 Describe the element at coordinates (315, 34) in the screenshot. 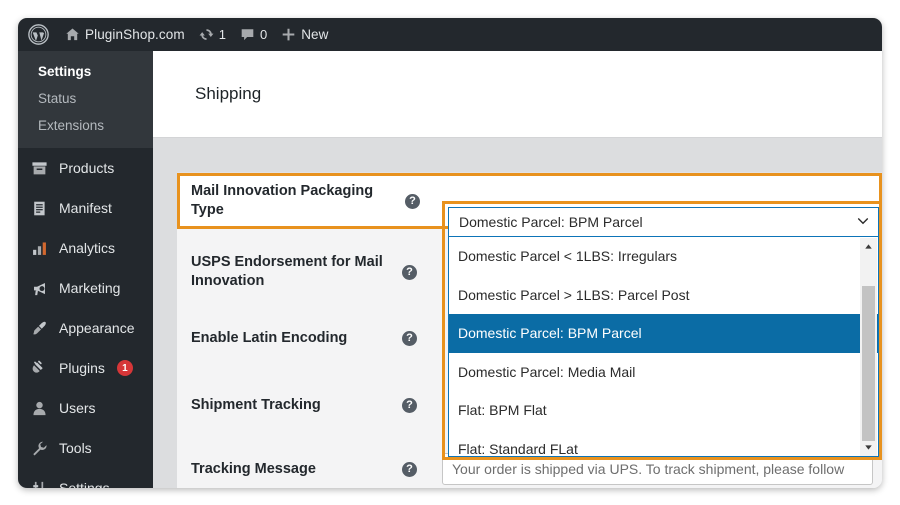

I see `new-content-label: New` at that location.